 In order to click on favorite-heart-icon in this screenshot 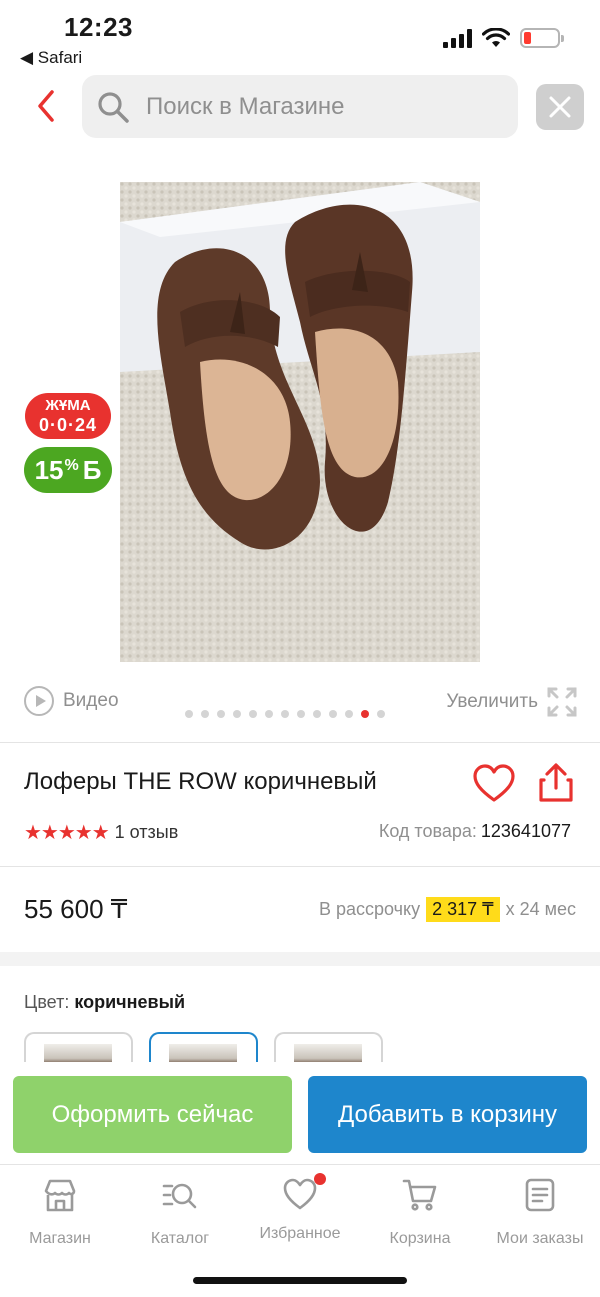, I will do `click(494, 784)`.